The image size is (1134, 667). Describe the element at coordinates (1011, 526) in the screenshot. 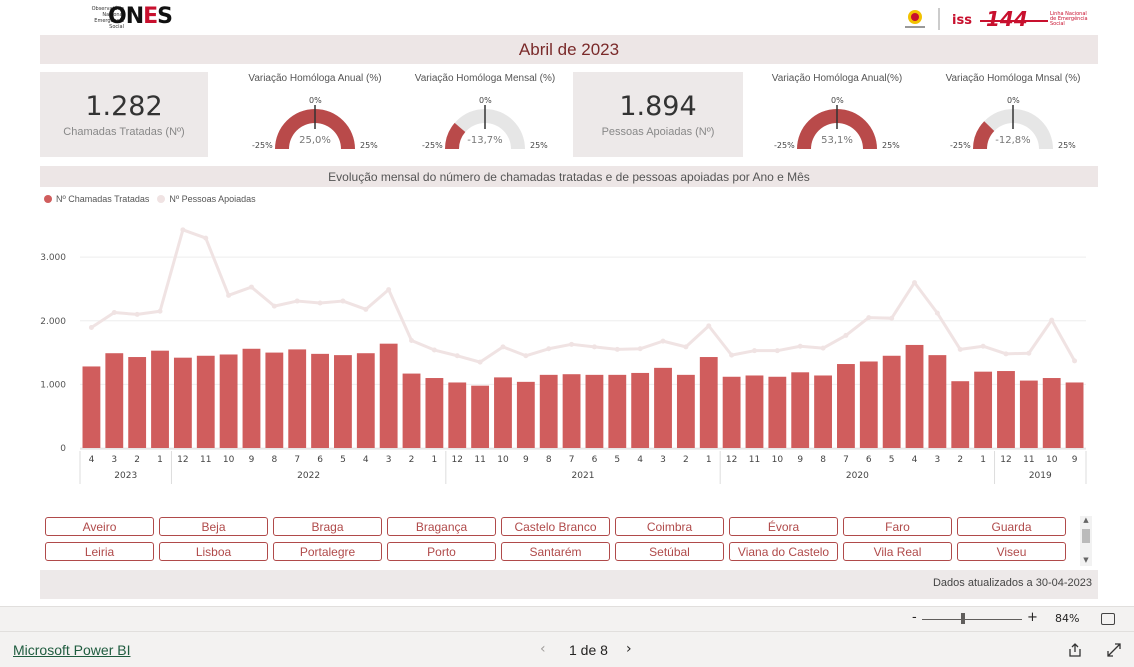

I see `city-button-guarda: Guarda` at that location.